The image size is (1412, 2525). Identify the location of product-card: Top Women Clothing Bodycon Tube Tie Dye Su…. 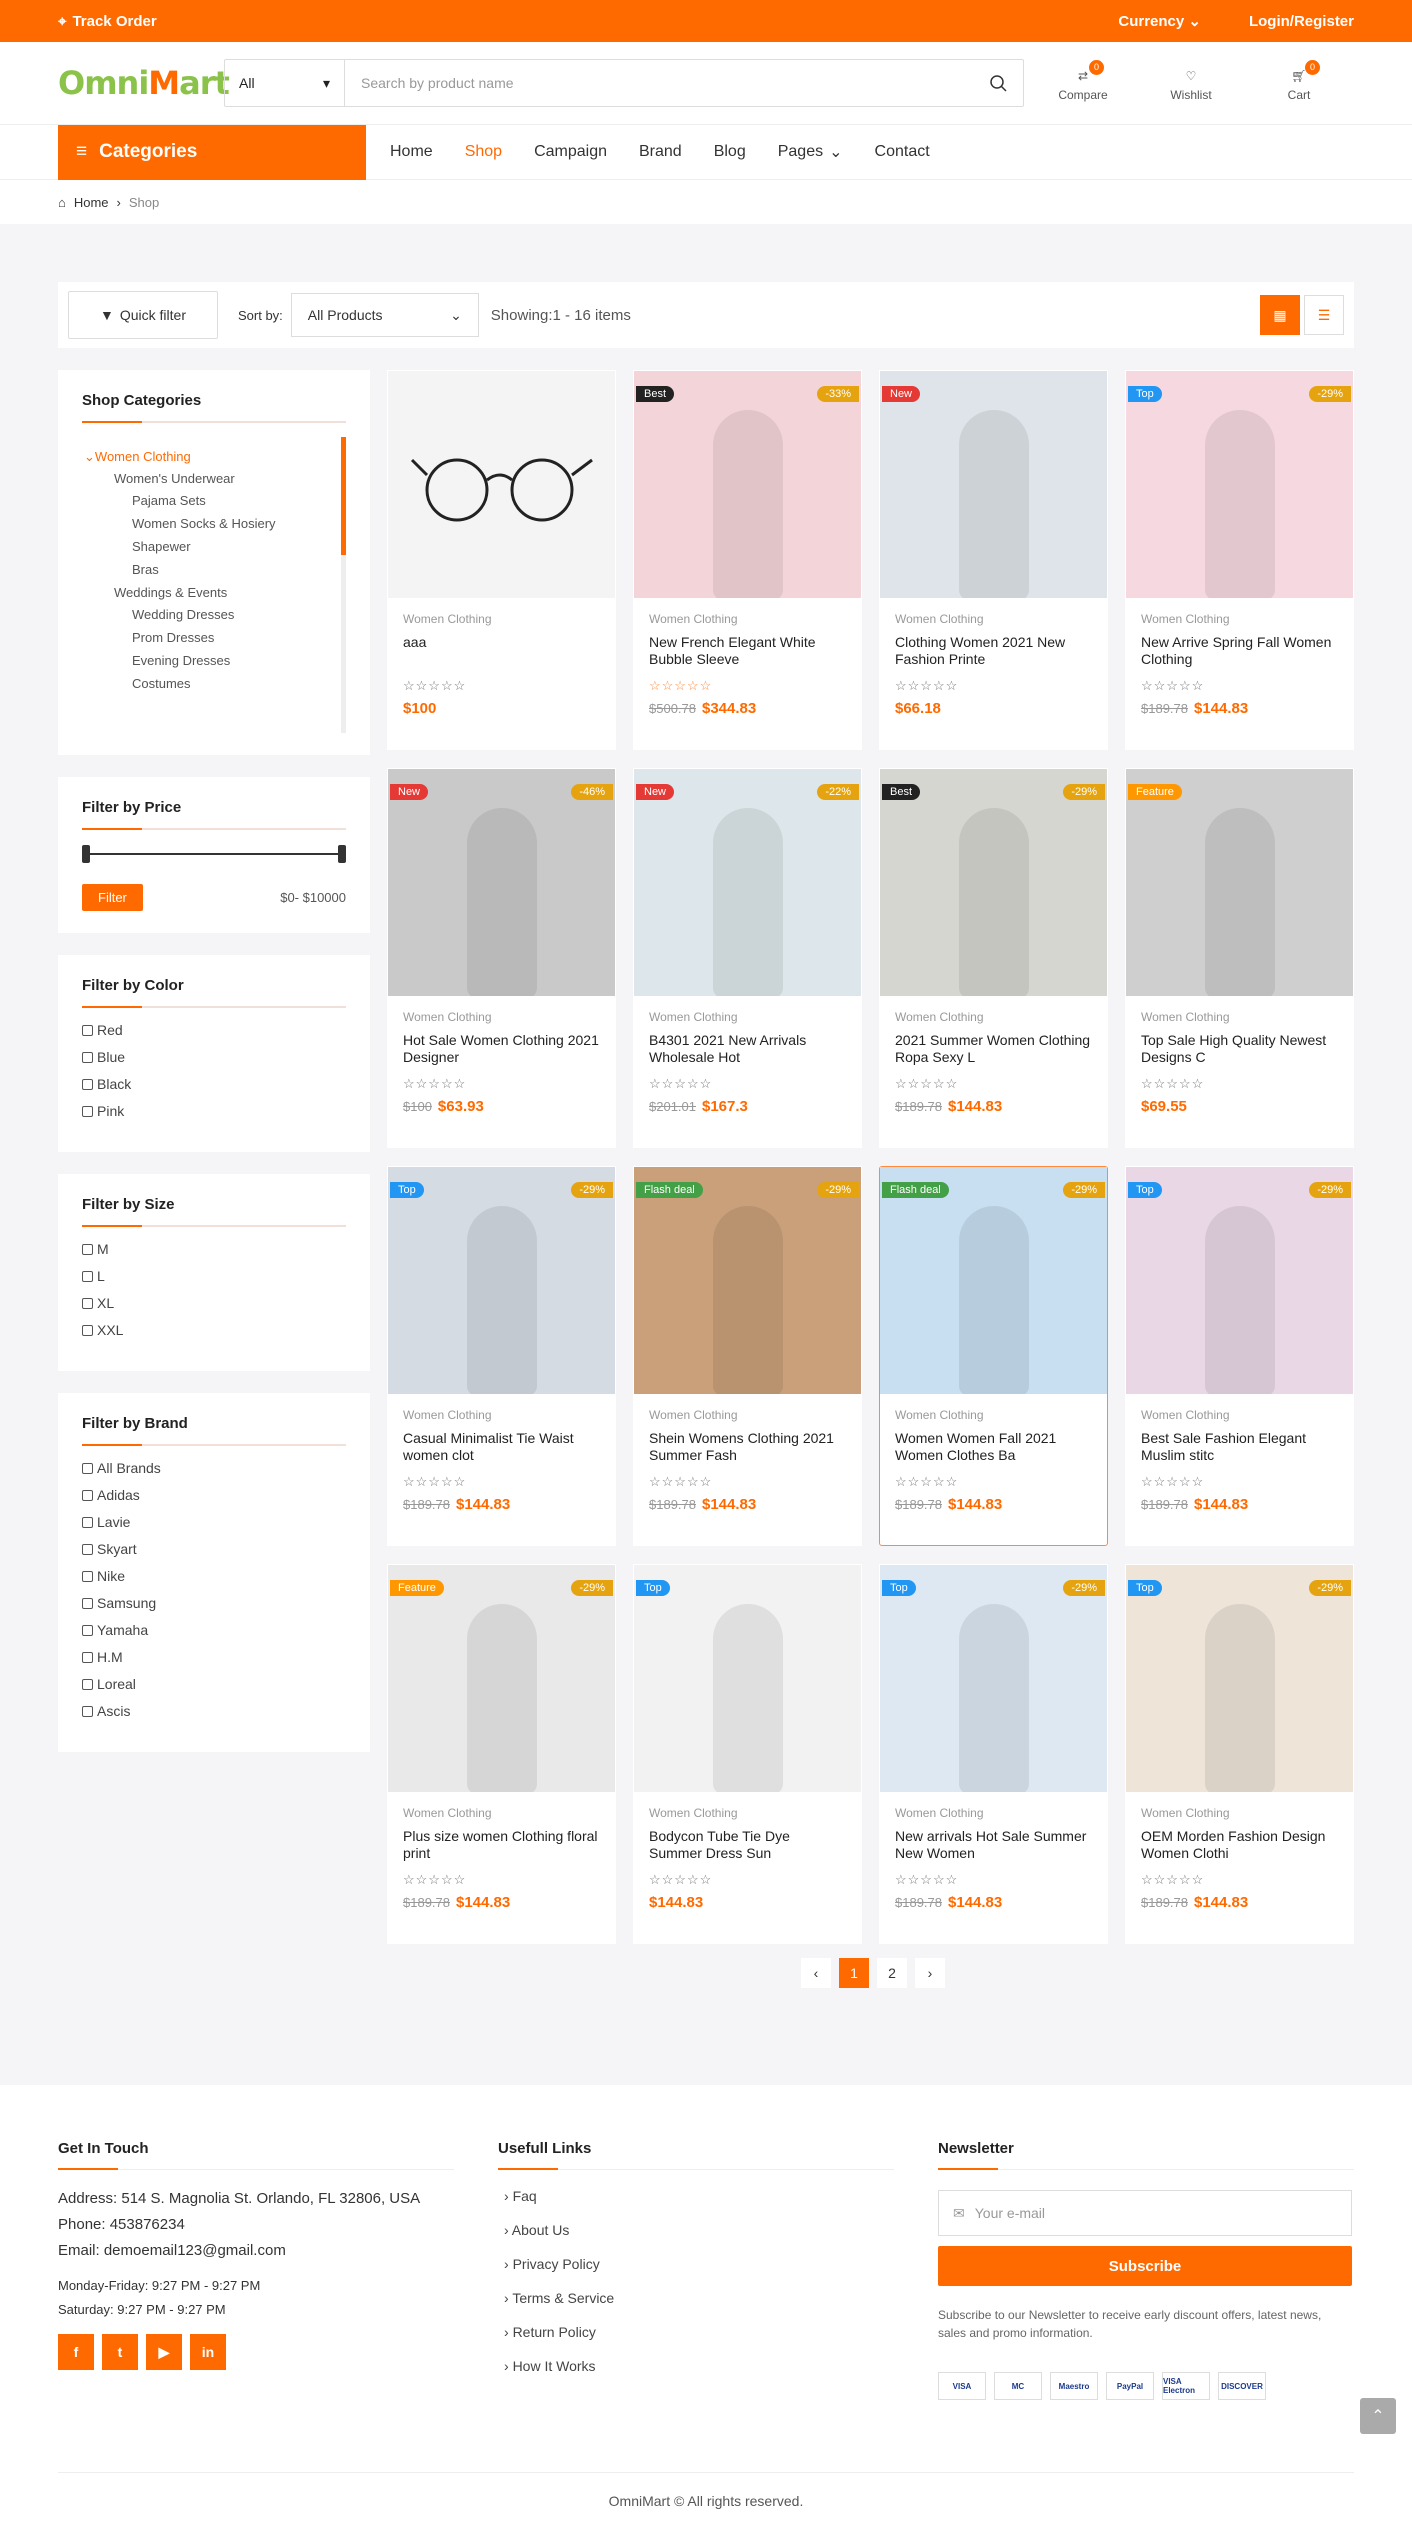
(747, 1754).